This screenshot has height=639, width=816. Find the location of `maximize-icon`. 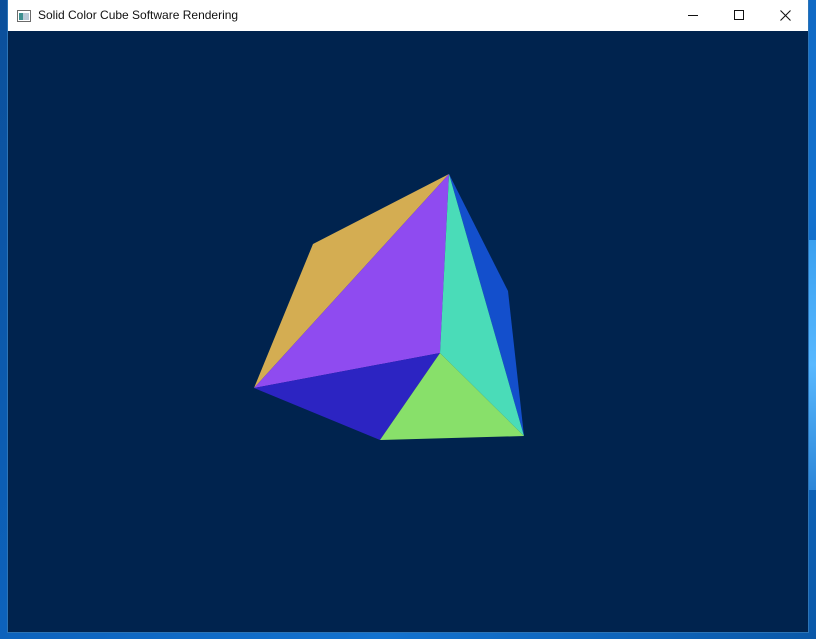

maximize-icon is located at coordinates (739, 15).